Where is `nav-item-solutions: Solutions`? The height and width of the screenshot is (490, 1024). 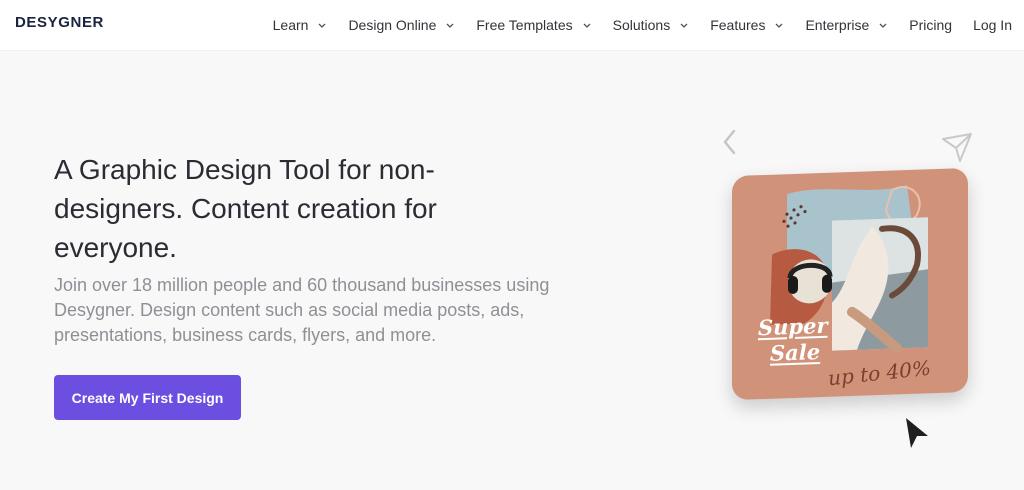 nav-item-solutions: Solutions is located at coordinates (651, 25).